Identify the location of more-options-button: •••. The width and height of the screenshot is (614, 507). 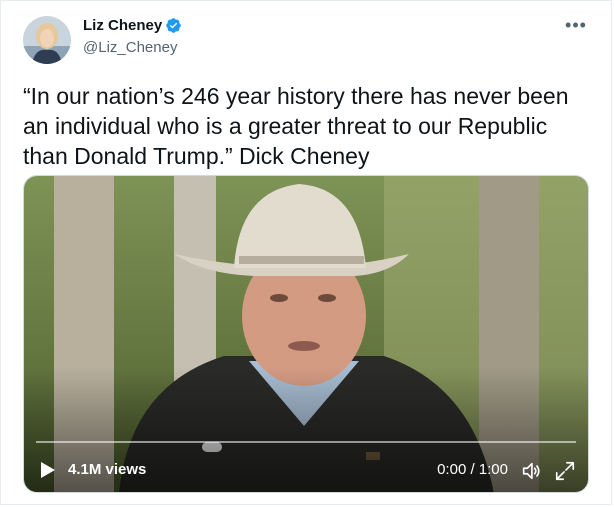
(576, 25).